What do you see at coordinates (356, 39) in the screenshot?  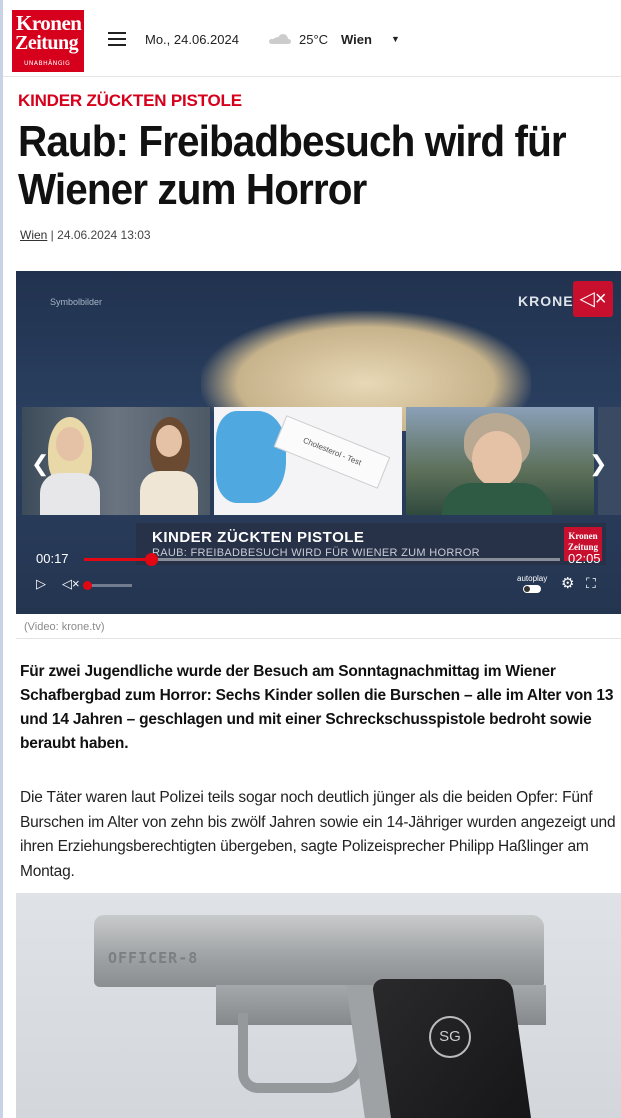 I see `city-selector: Wien` at bounding box center [356, 39].